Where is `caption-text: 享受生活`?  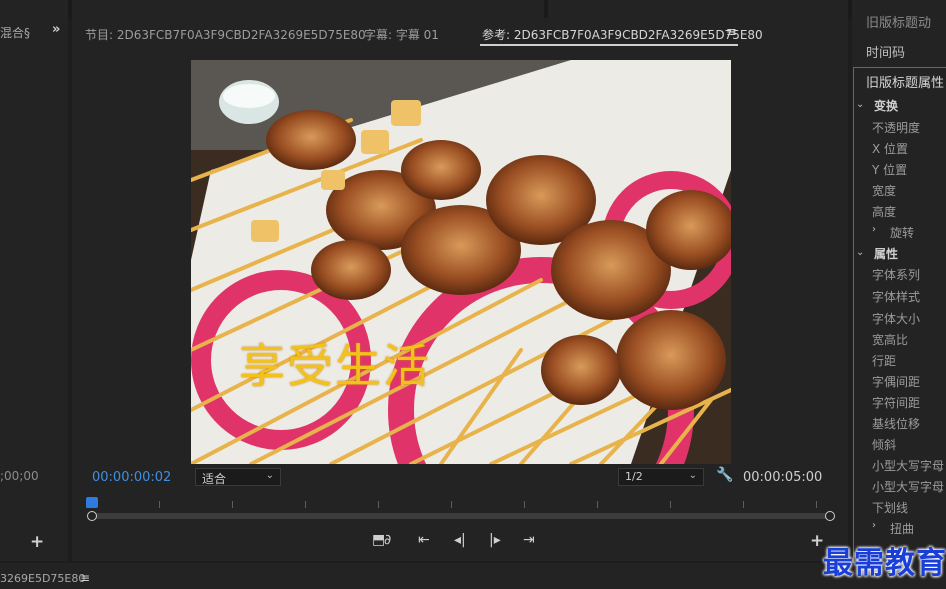
caption-text: 享受生活 is located at coordinates (335, 366).